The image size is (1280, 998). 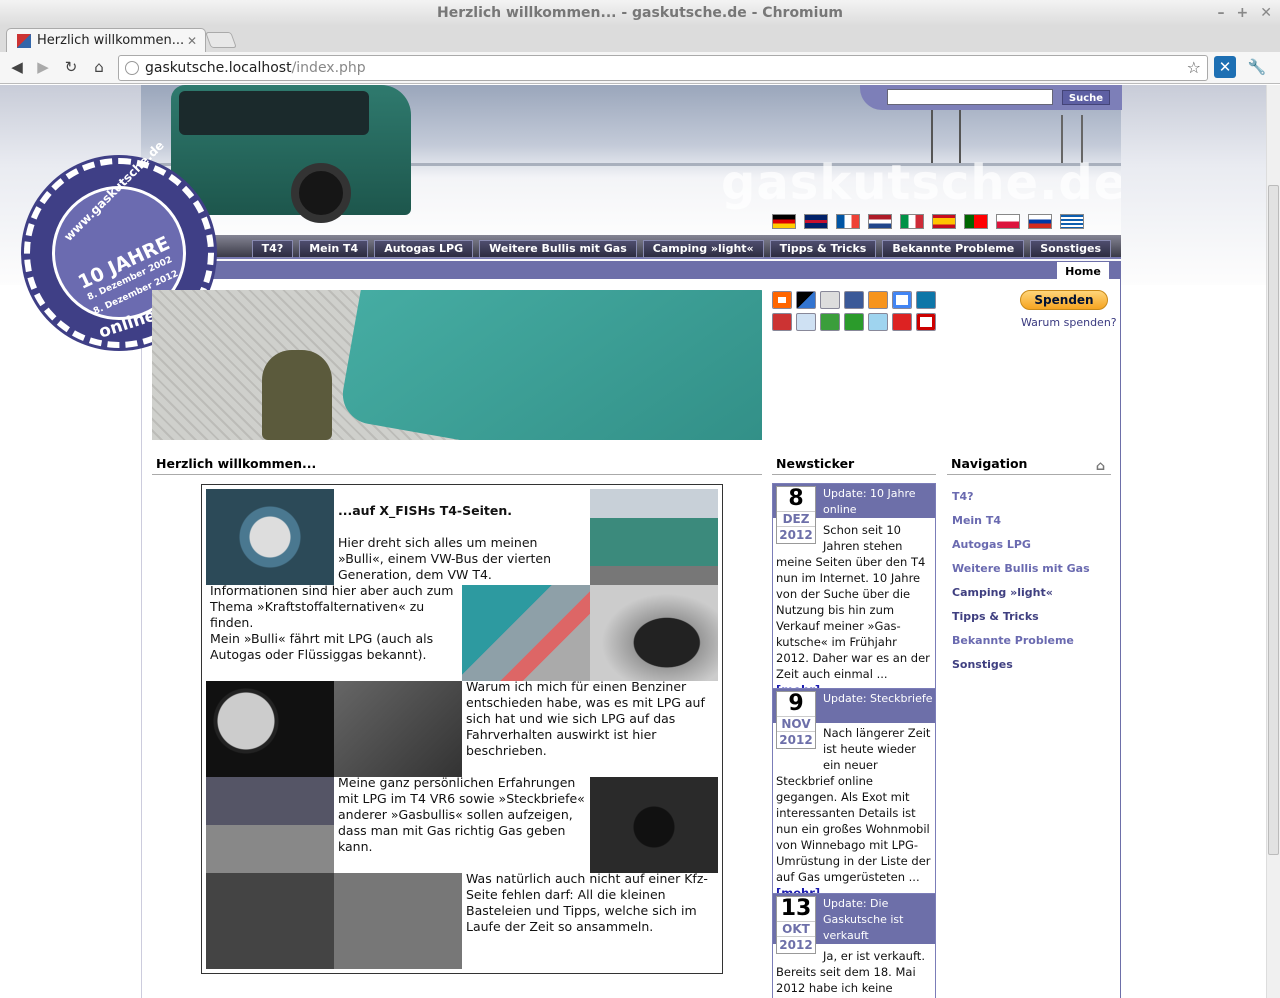 I want to click on spanish-flag, so click(x=944, y=221).